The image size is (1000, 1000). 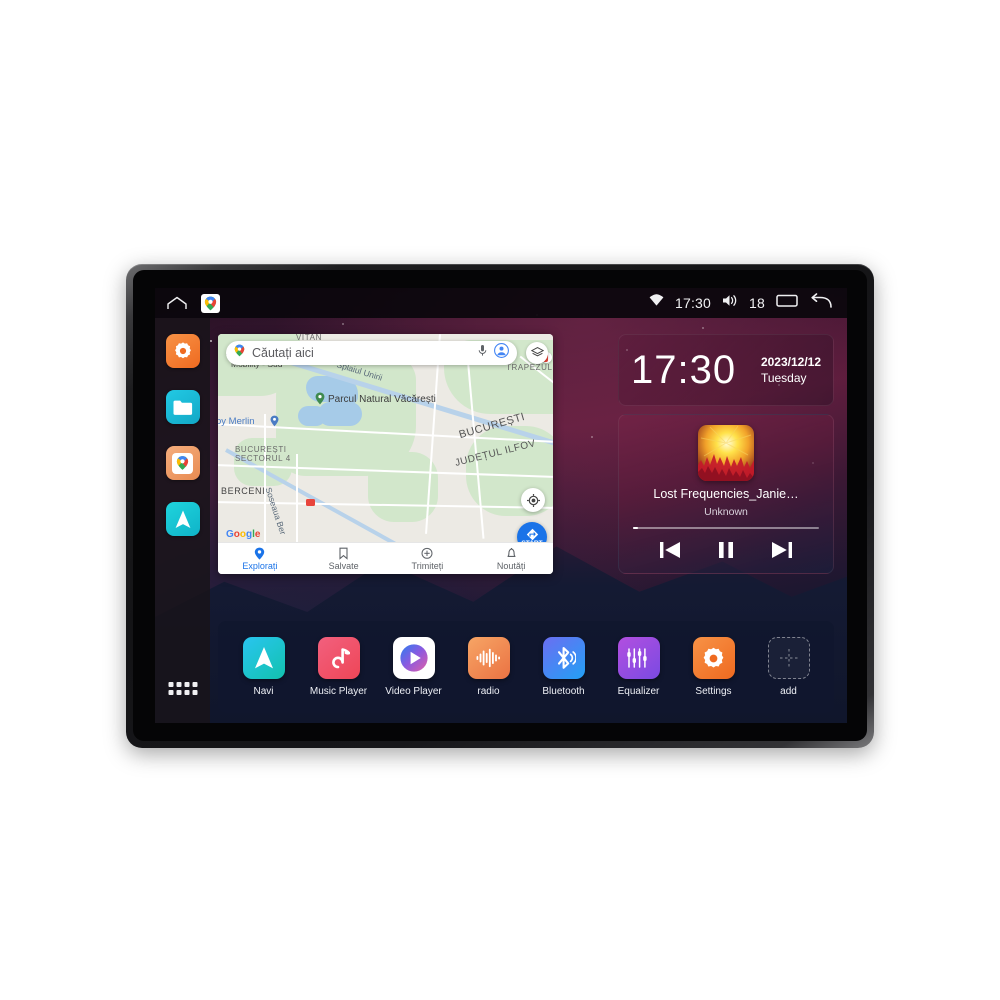 What do you see at coordinates (338, 658) in the screenshot?
I see `music-note-icon` at bounding box center [338, 658].